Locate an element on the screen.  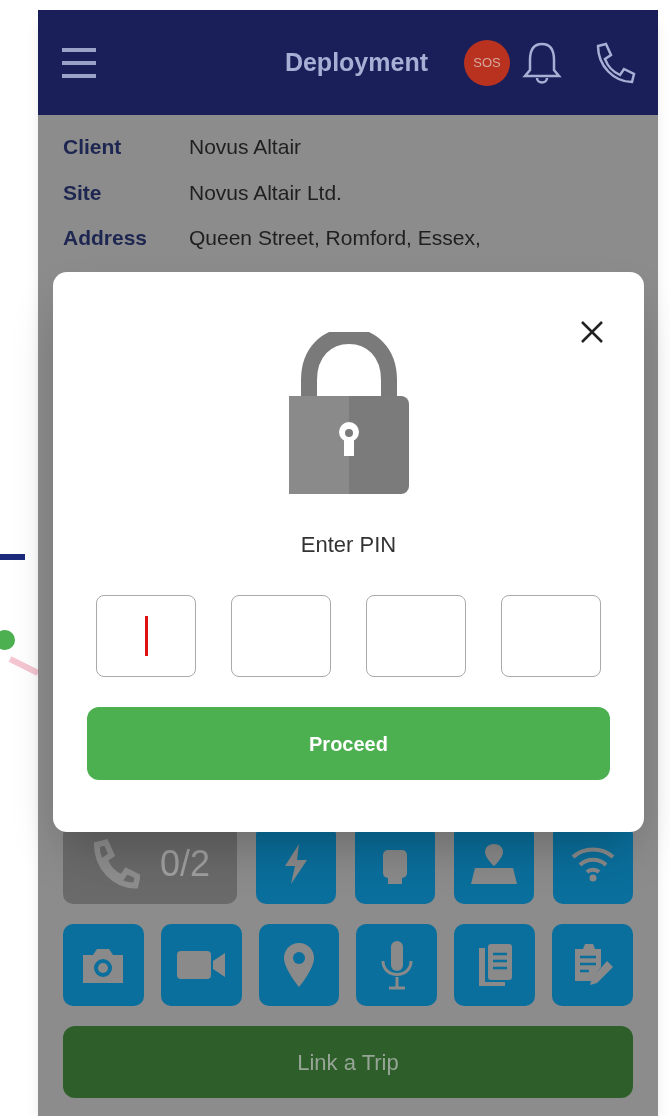
field-value: Novus Altair Ltd. is located at coordinates (265, 192).